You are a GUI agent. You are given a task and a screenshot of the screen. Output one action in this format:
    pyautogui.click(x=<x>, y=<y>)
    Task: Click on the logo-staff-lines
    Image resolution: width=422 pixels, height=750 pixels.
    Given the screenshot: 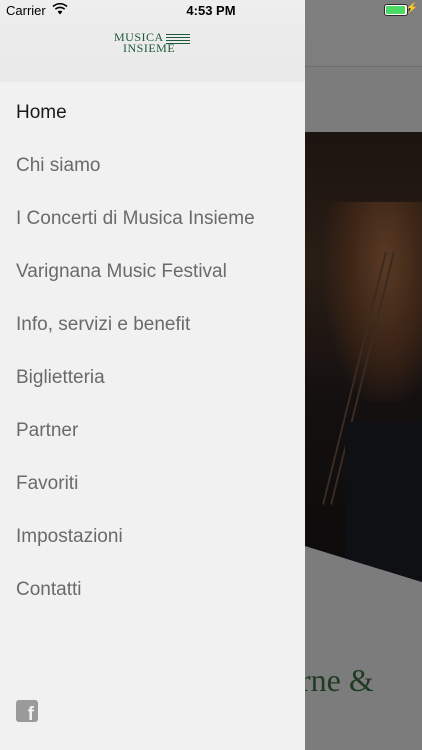 What is the action you would take?
    pyautogui.click(x=178, y=40)
    